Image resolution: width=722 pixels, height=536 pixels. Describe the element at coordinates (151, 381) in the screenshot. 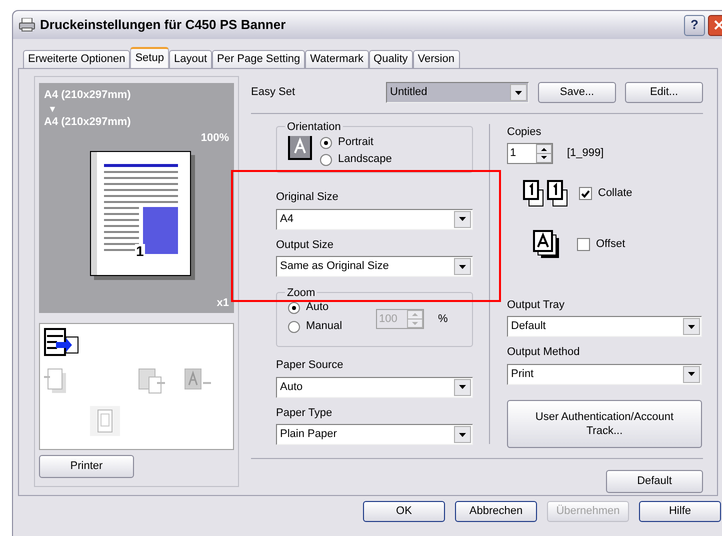

I see `document-arrow-icon` at that location.